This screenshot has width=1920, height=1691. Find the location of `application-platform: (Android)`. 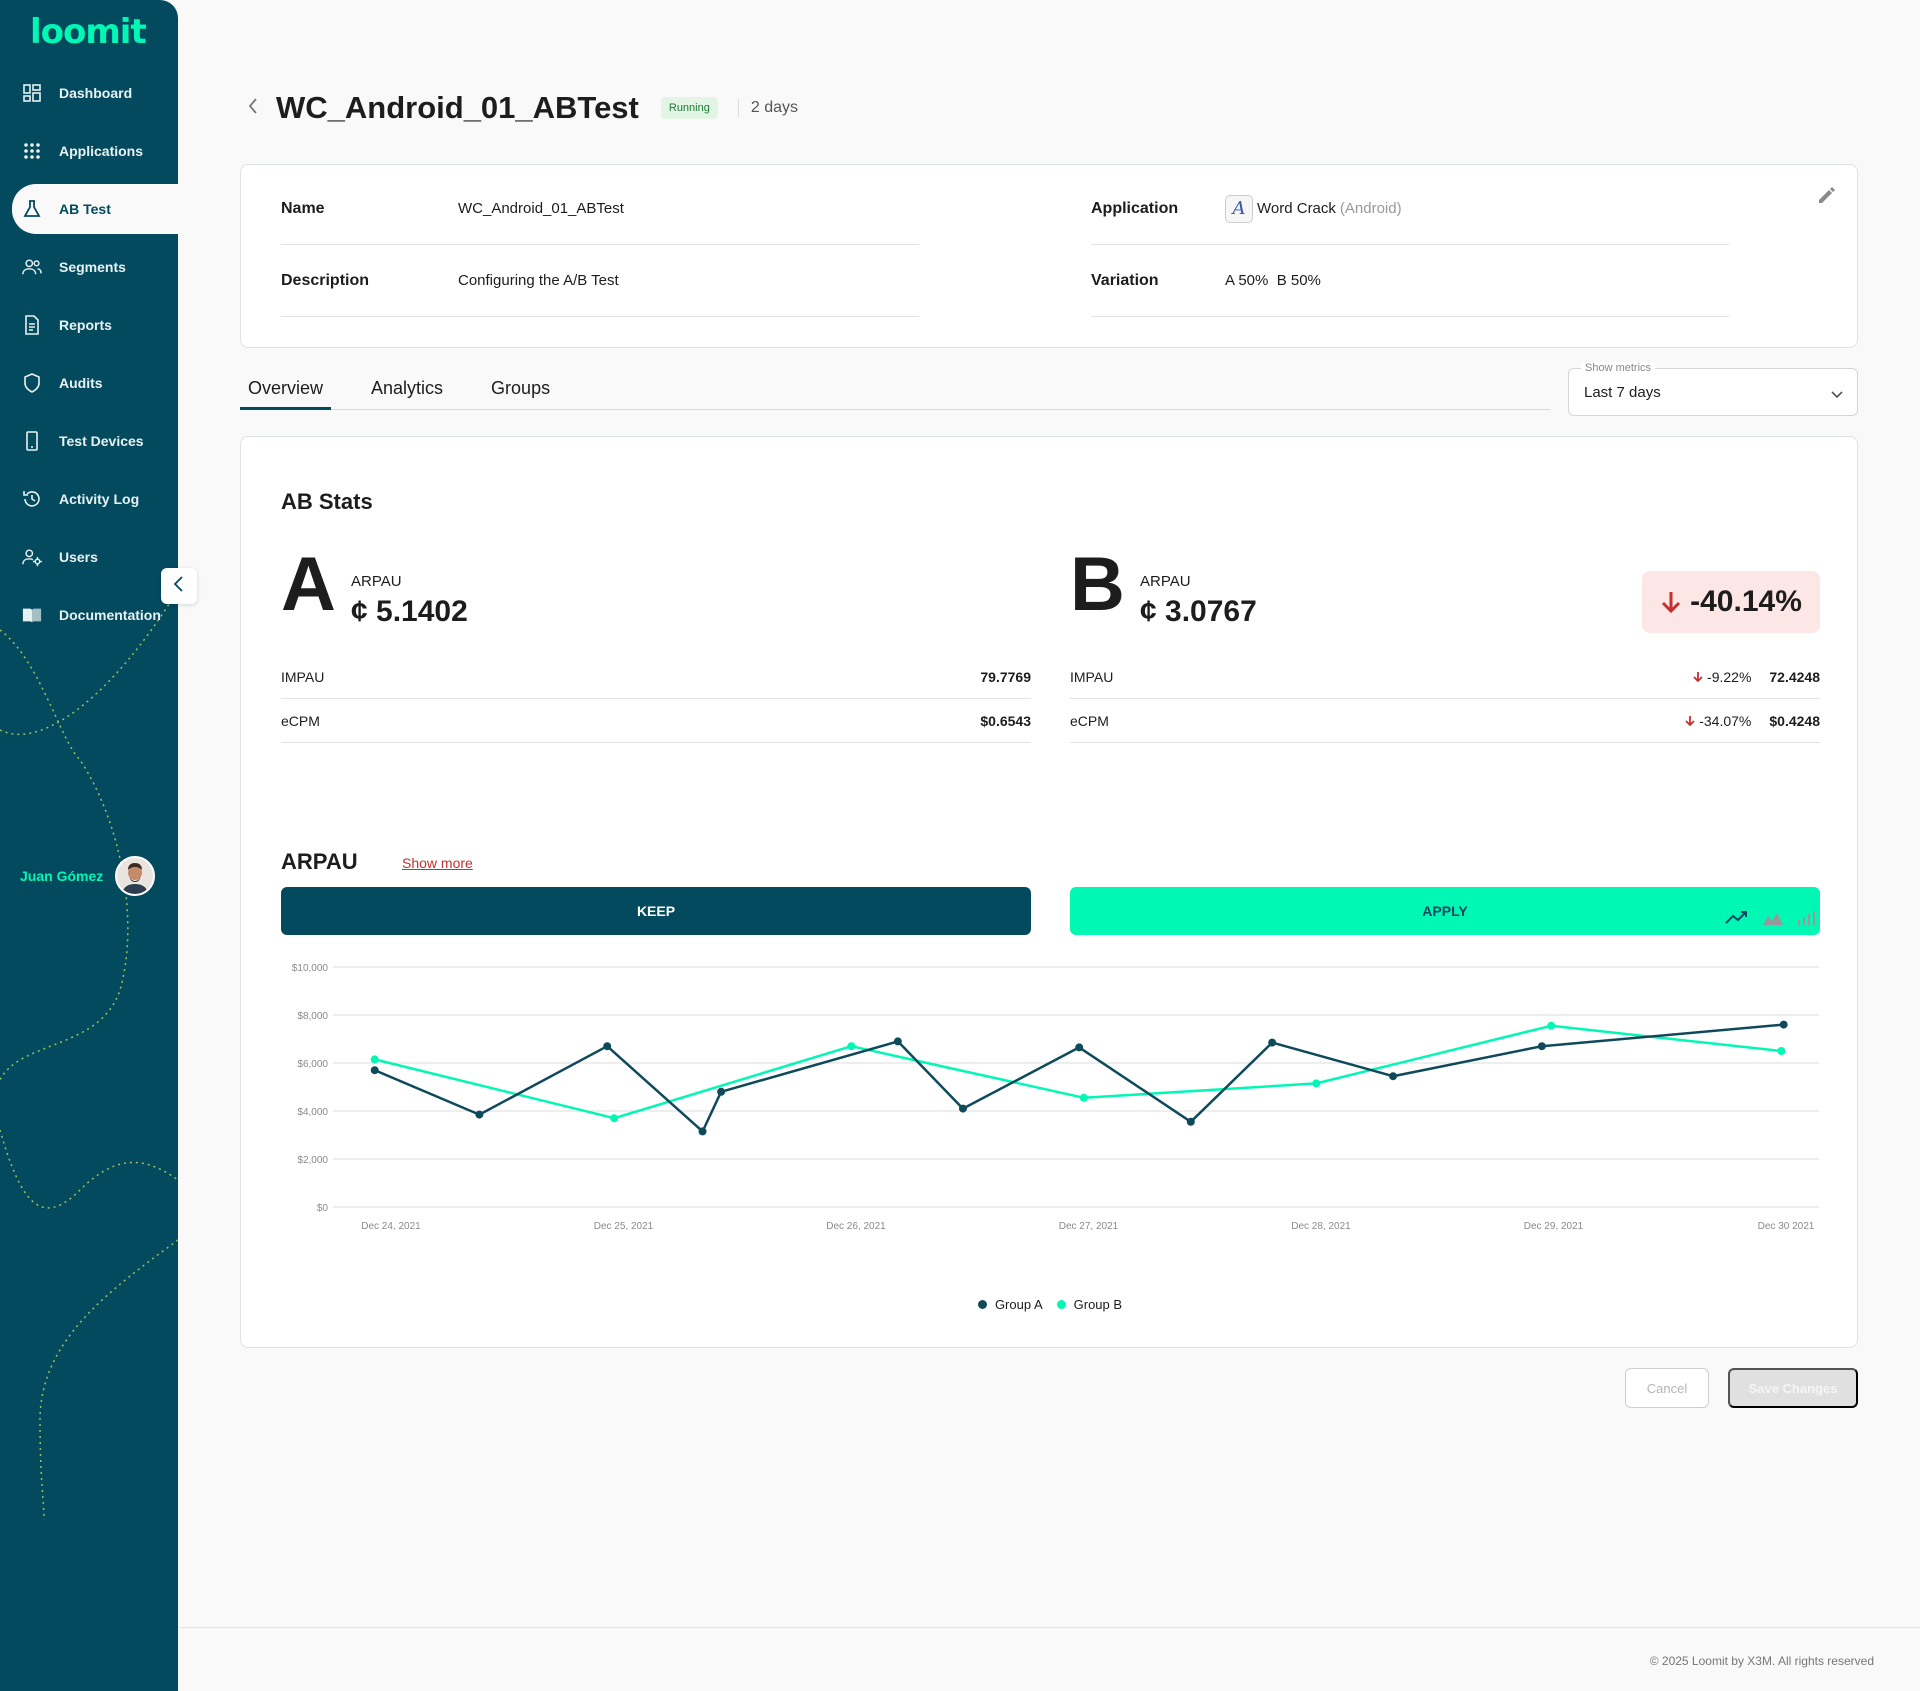

application-platform: (Android) is located at coordinates (1370, 208).